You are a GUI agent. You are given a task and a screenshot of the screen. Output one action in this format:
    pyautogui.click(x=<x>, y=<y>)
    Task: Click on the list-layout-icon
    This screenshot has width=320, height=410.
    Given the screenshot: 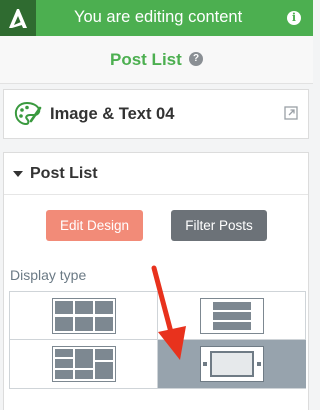 What is the action you would take?
    pyautogui.click(x=232, y=315)
    